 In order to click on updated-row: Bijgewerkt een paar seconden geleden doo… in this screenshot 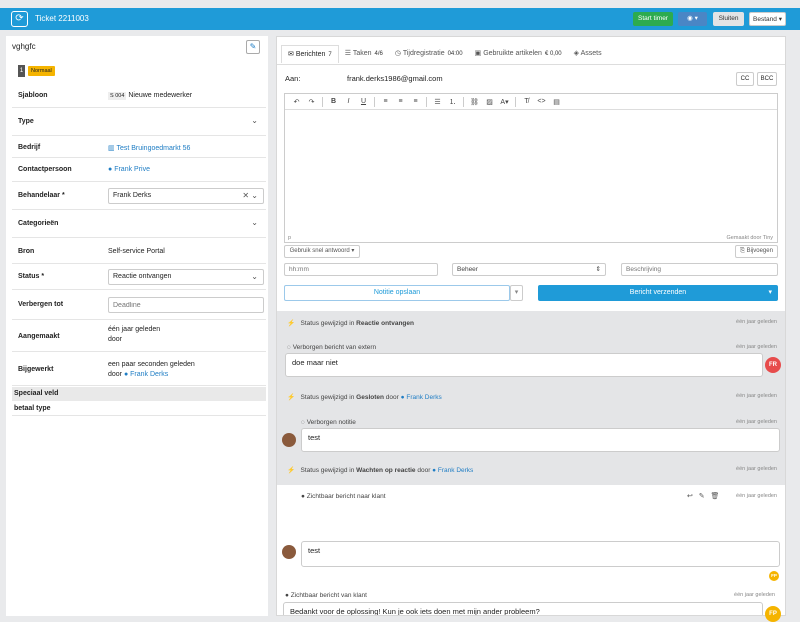, I will do `click(139, 369)`.